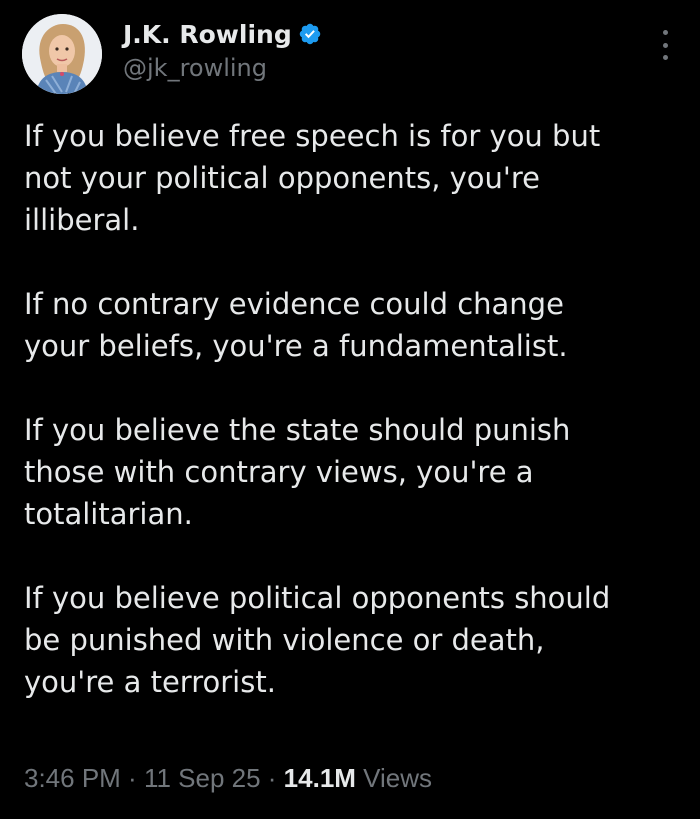 The height and width of the screenshot is (819, 700). I want to click on profile-photo-icon, so click(62, 54).